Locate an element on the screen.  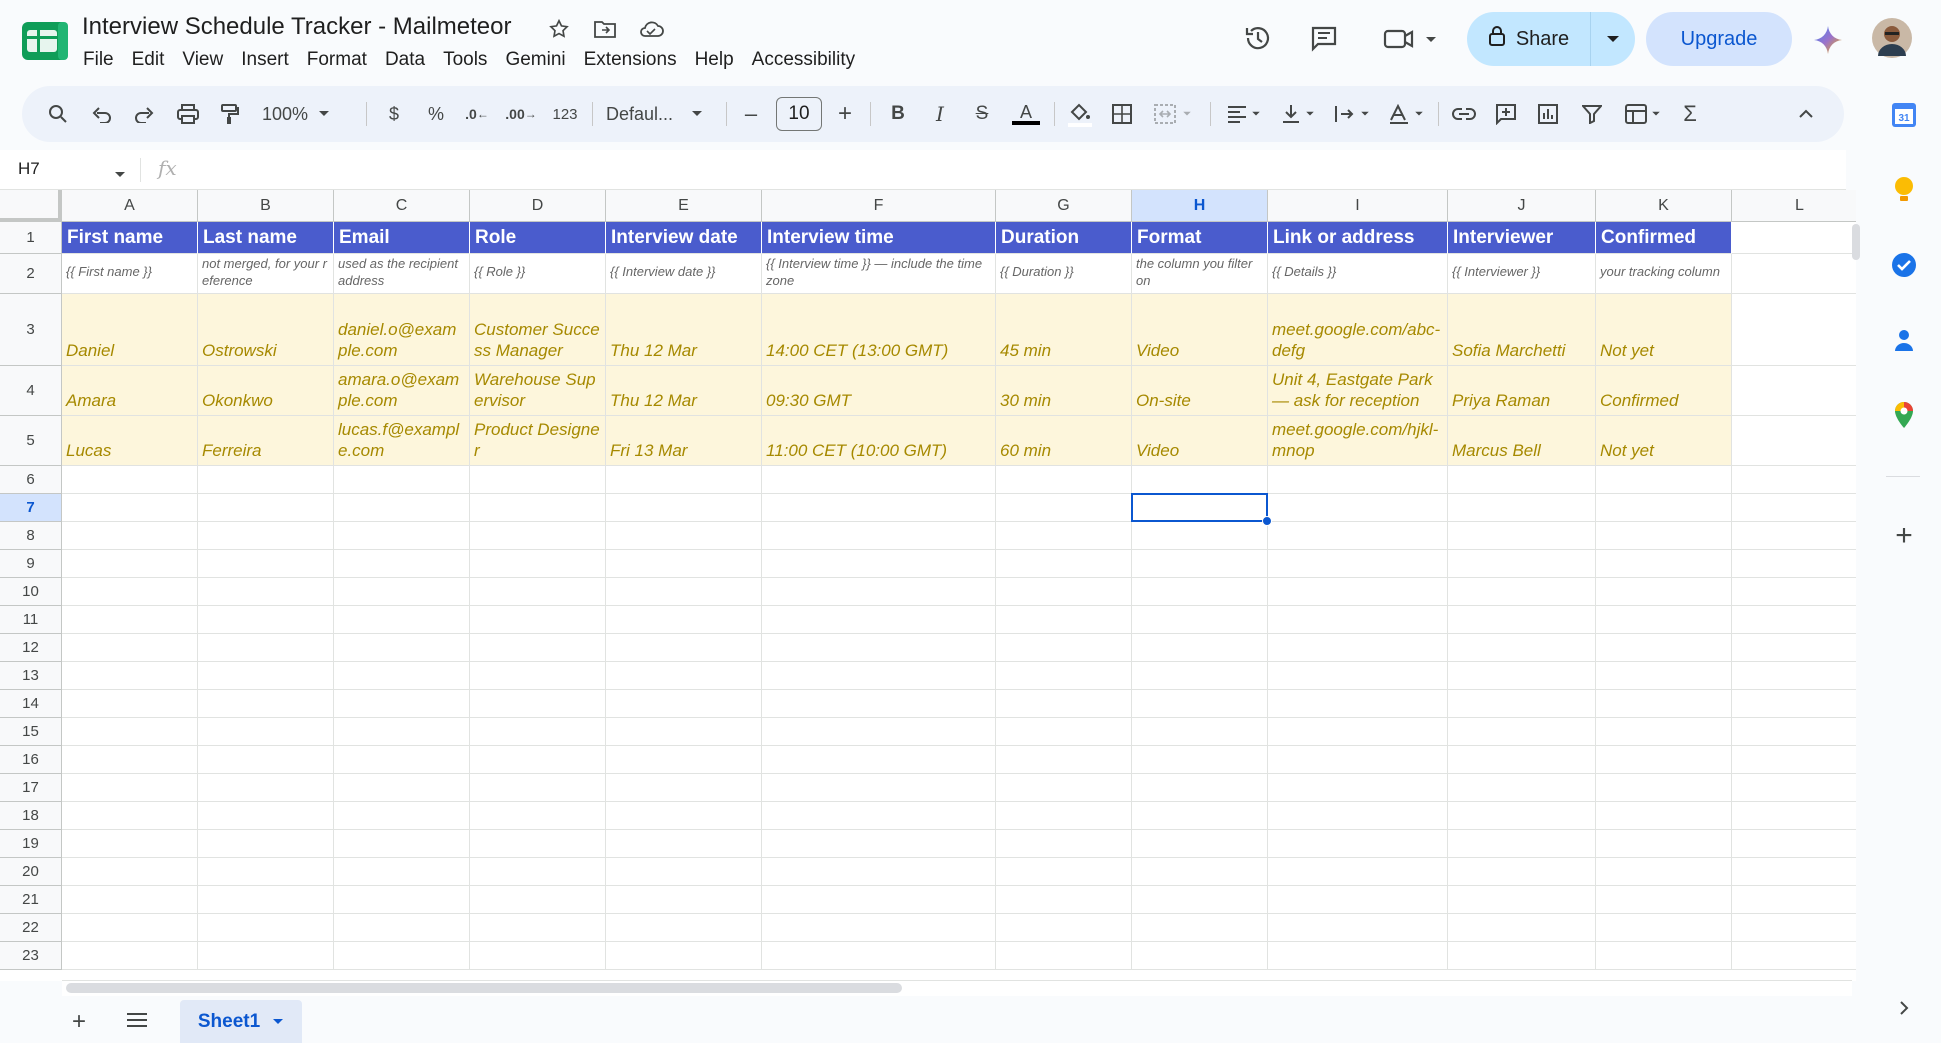
header-cell: Last name is located at coordinates (266, 238).